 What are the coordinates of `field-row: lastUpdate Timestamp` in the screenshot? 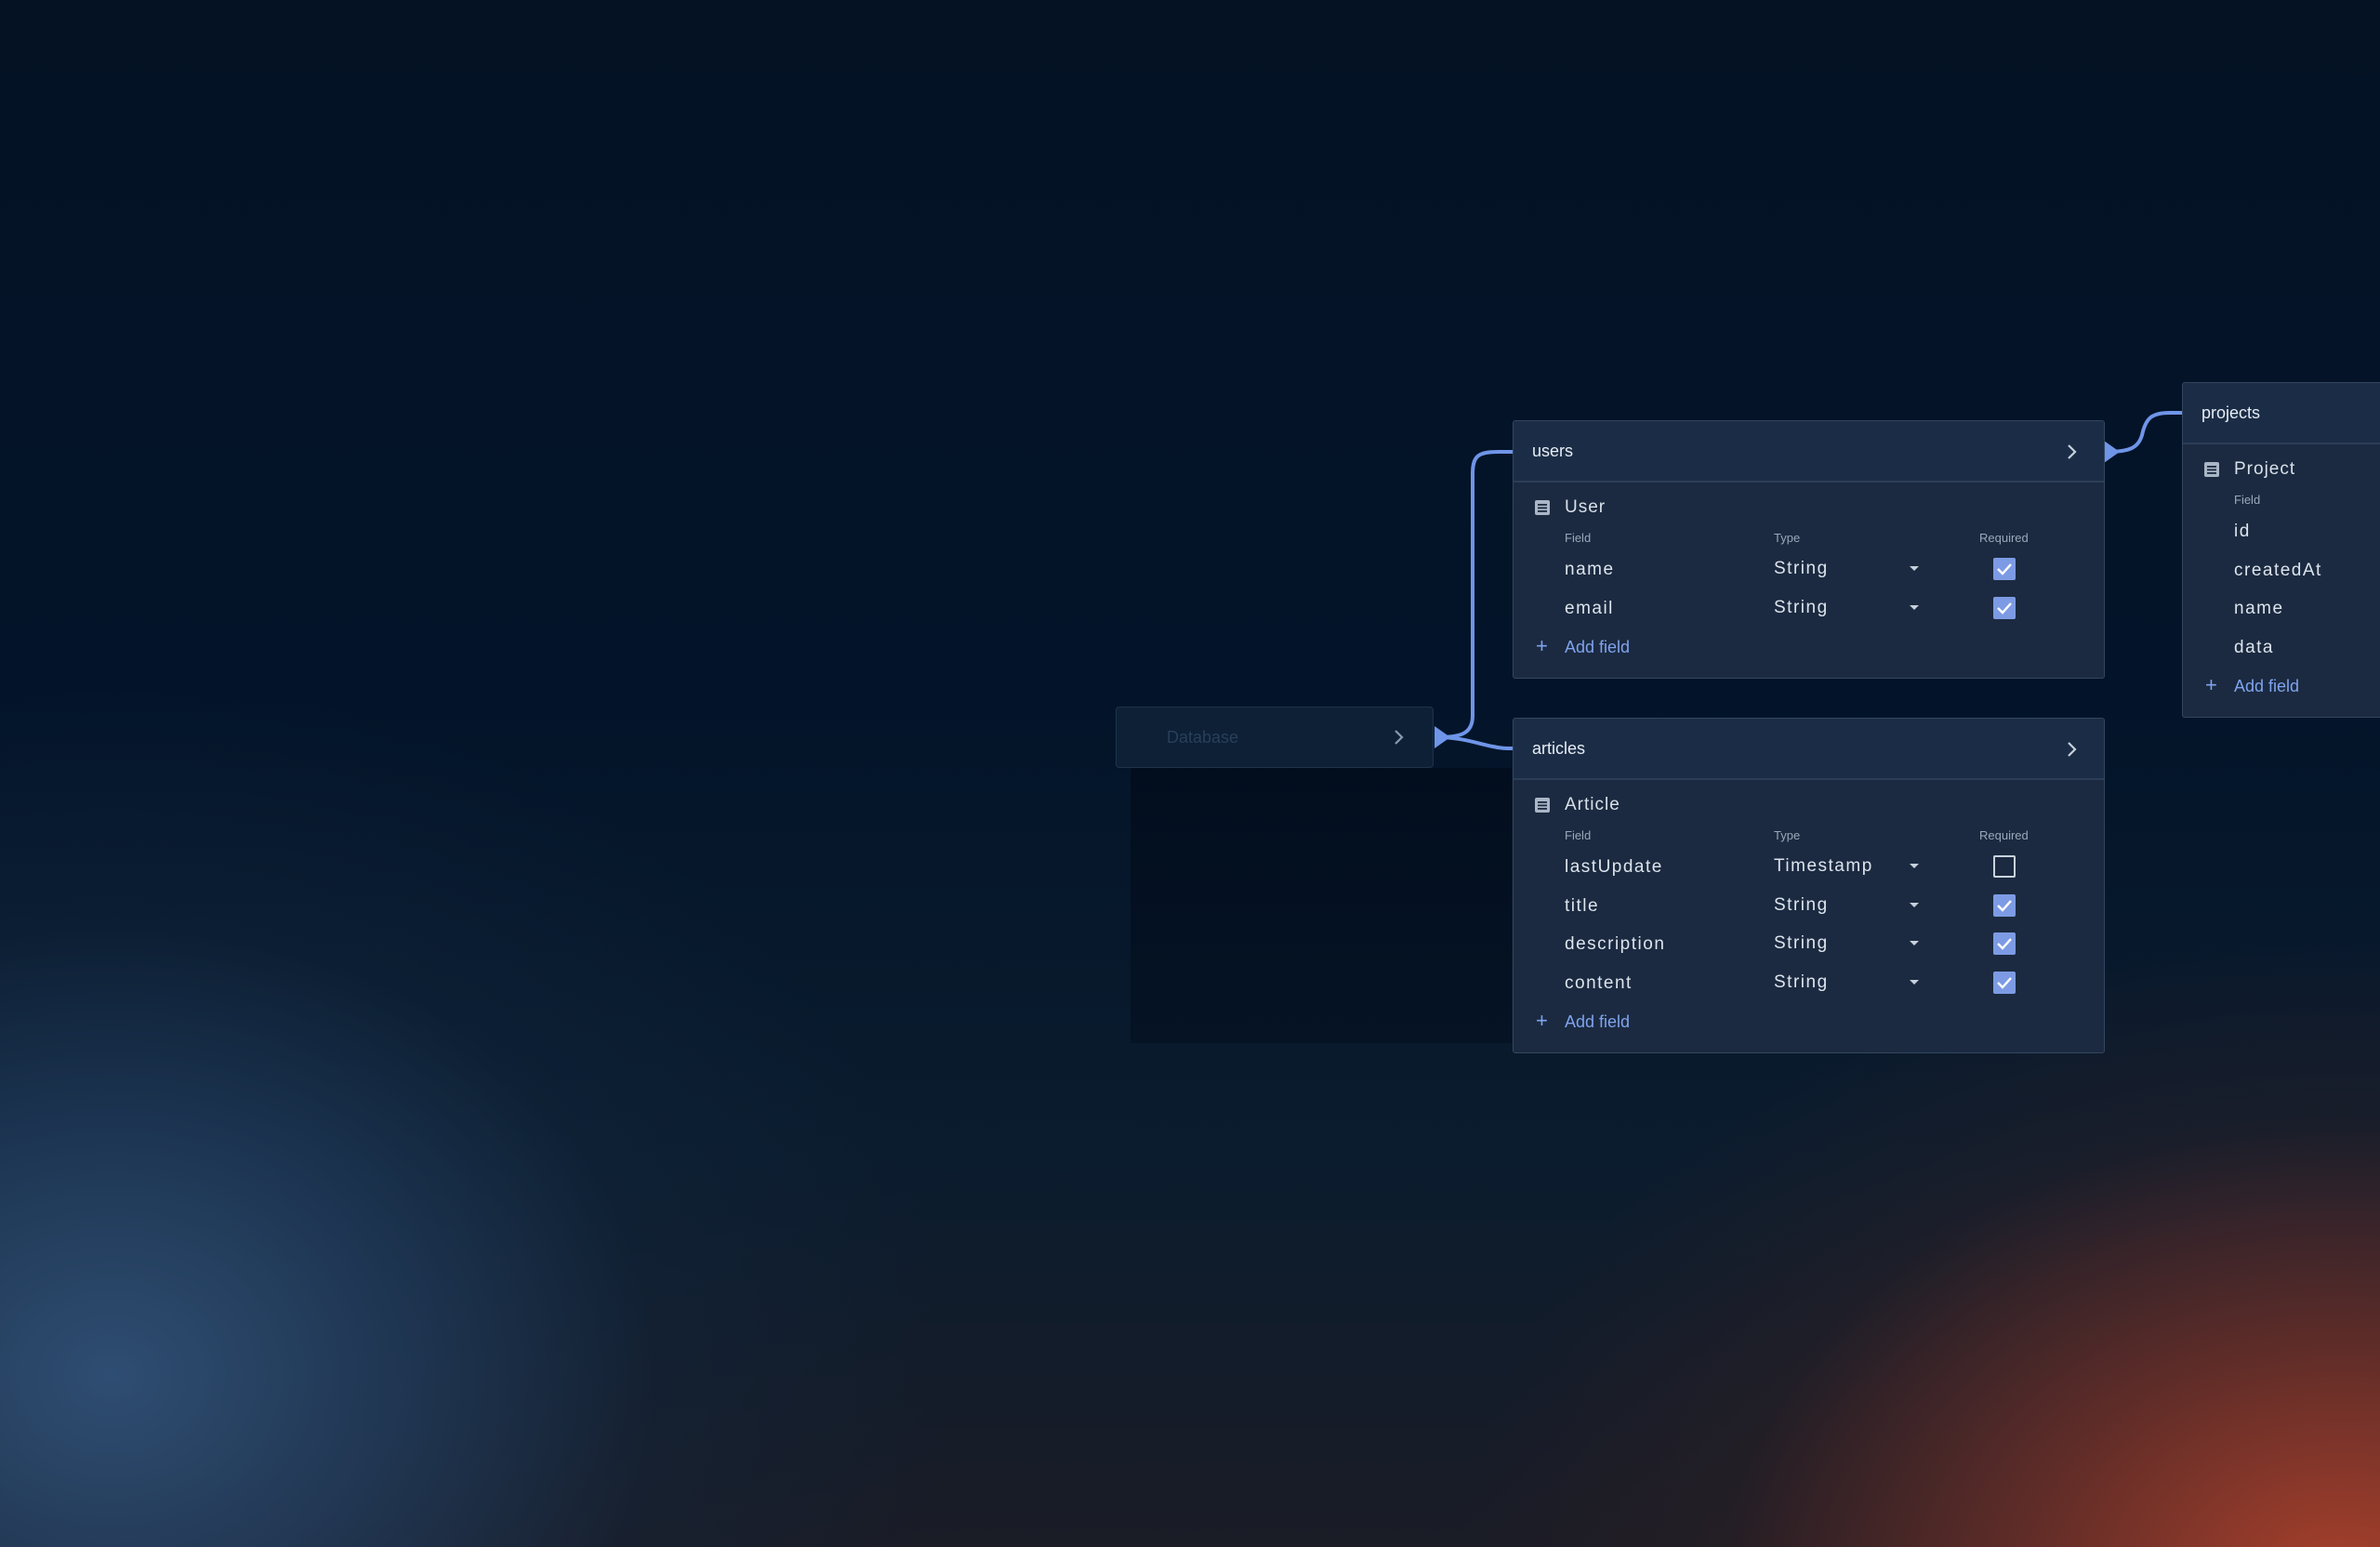 It's located at (1809, 866).